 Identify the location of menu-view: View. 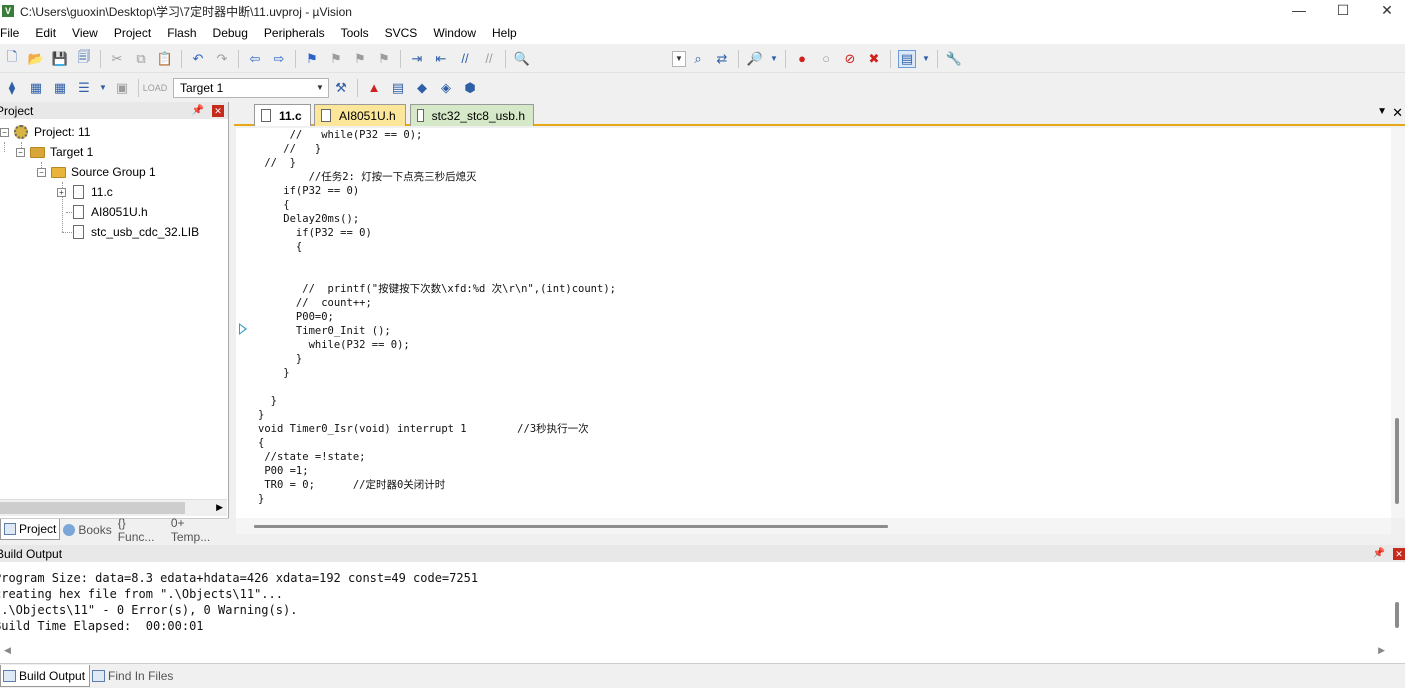
(85, 33).